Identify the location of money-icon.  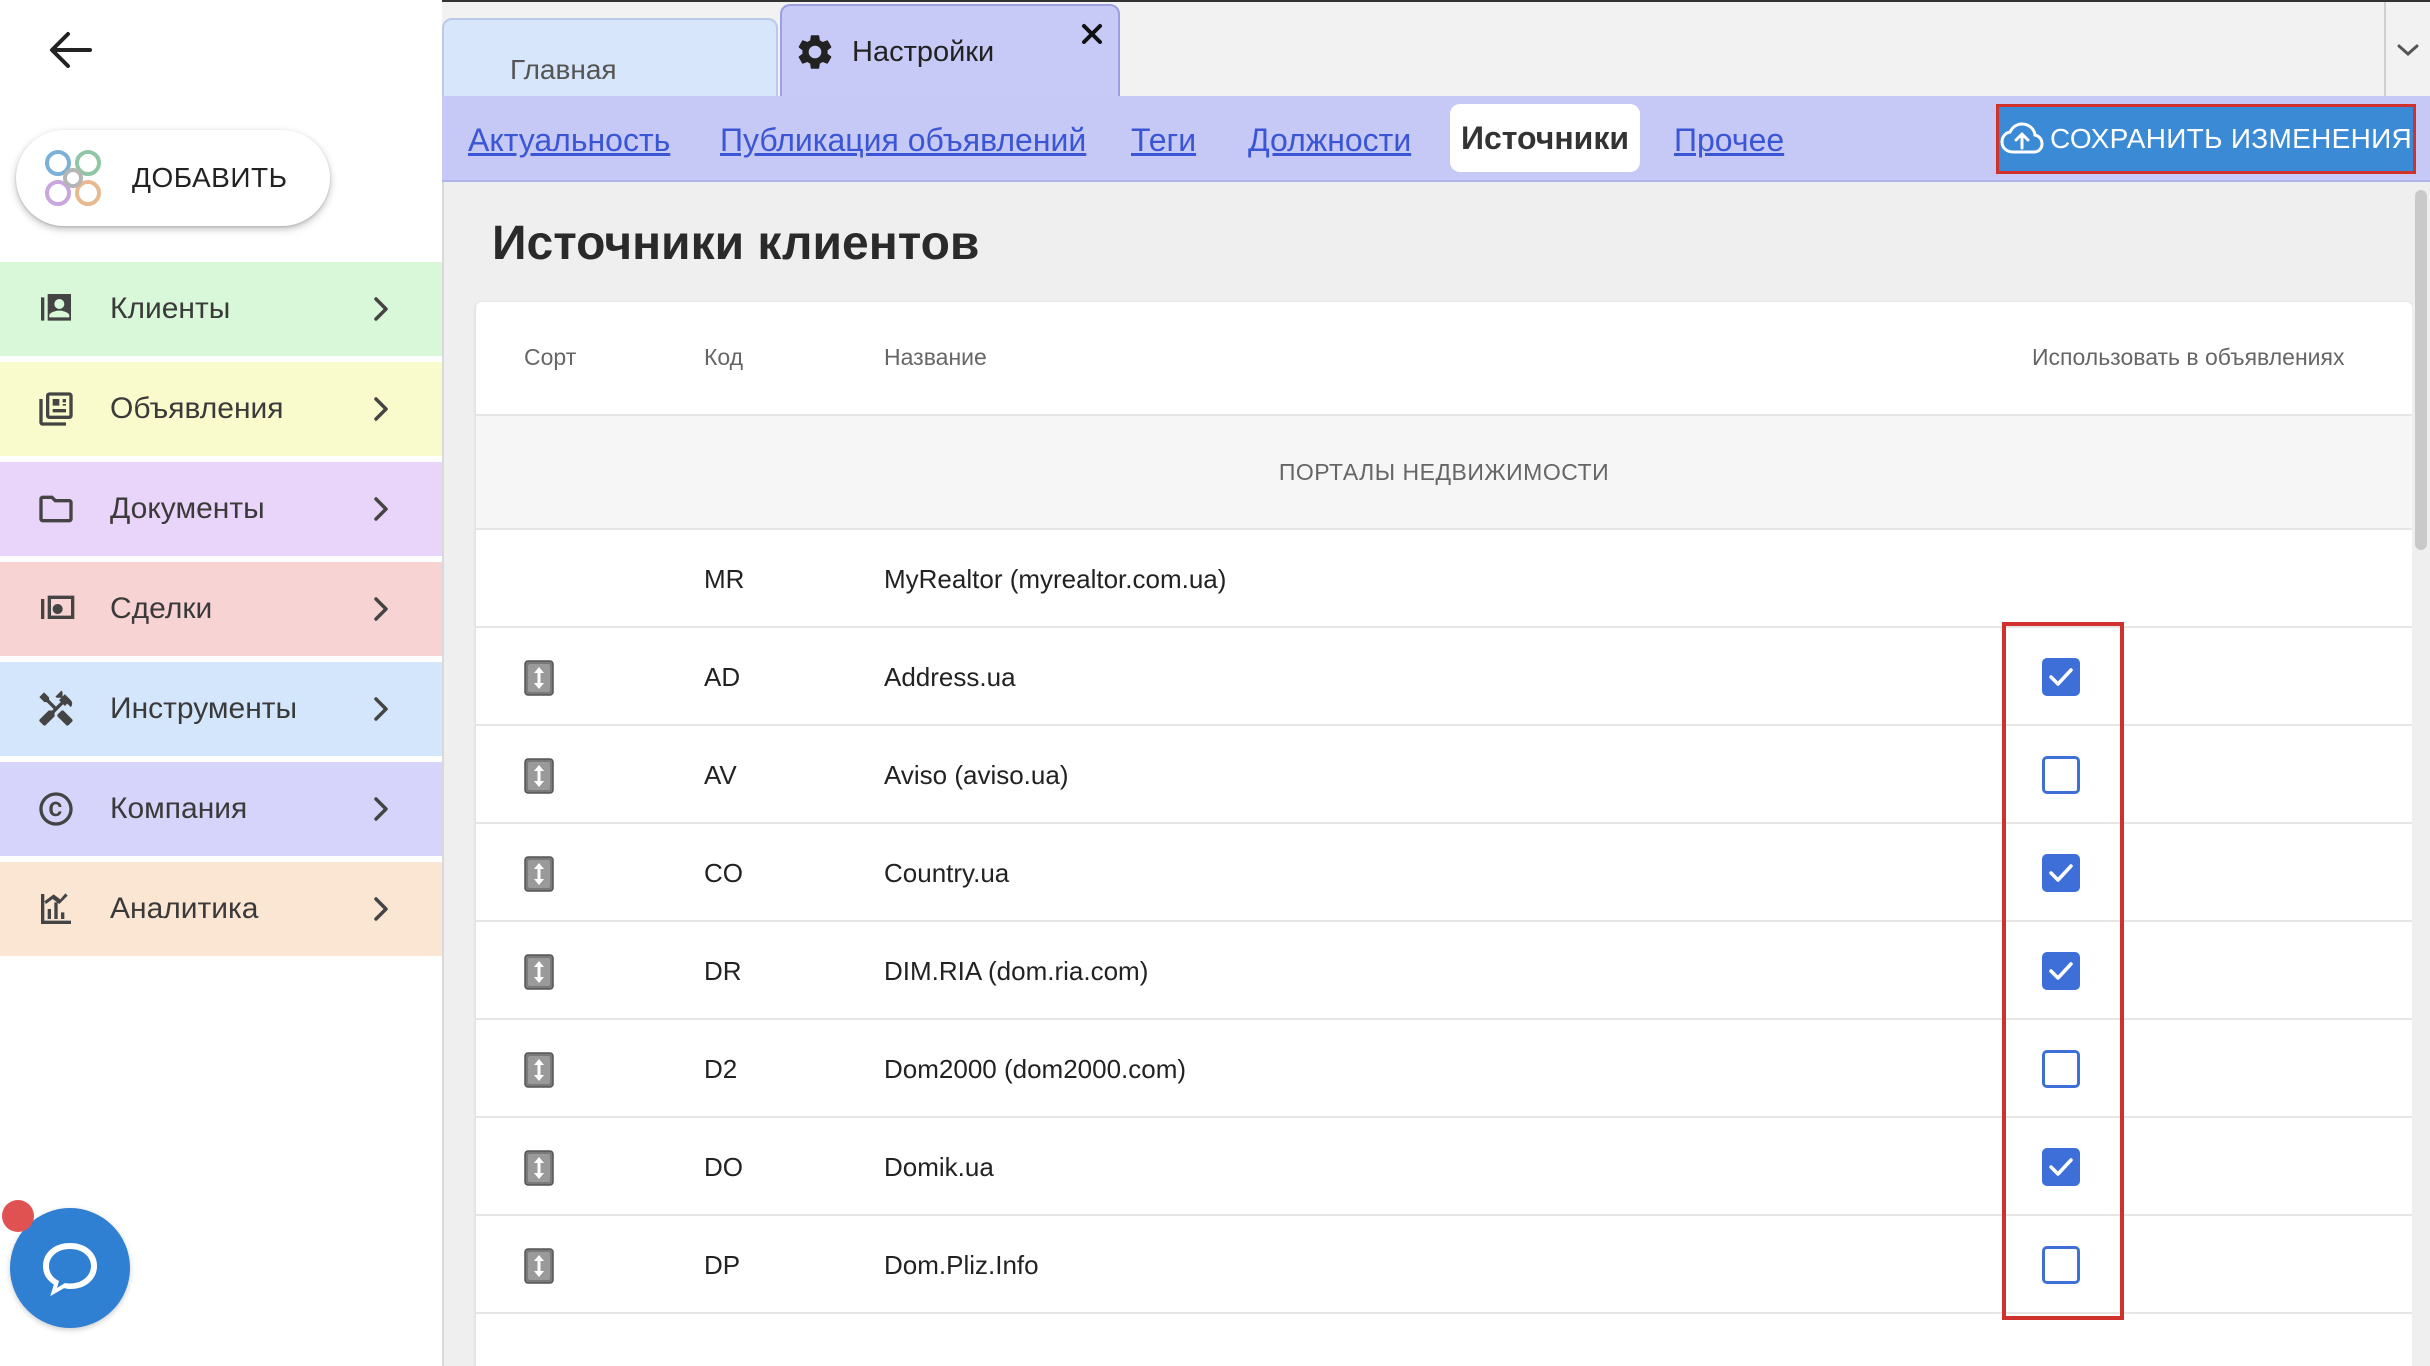
(56, 609).